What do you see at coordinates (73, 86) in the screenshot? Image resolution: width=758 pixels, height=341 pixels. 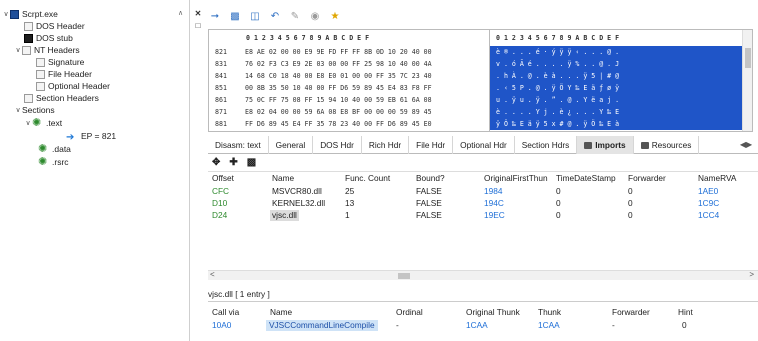 I see `tree-item-optional-header: Optional Header` at bounding box center [73, 86].